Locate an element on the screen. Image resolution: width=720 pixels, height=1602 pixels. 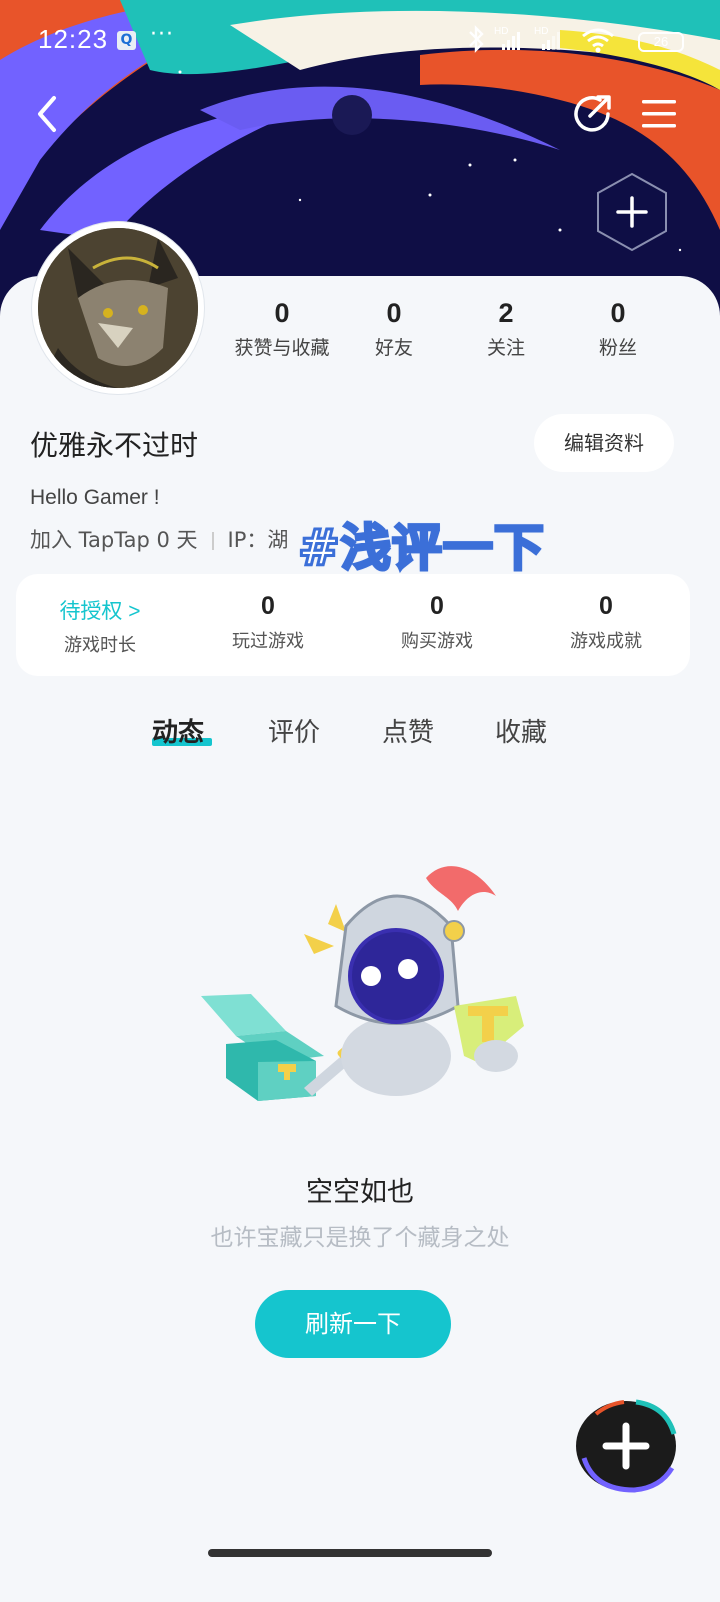
game-stats-card: 待授权 > 游戏时长 0 玩过游戏 0 购买游戏 0 游戏成就 is located at coordinates (353, 625).